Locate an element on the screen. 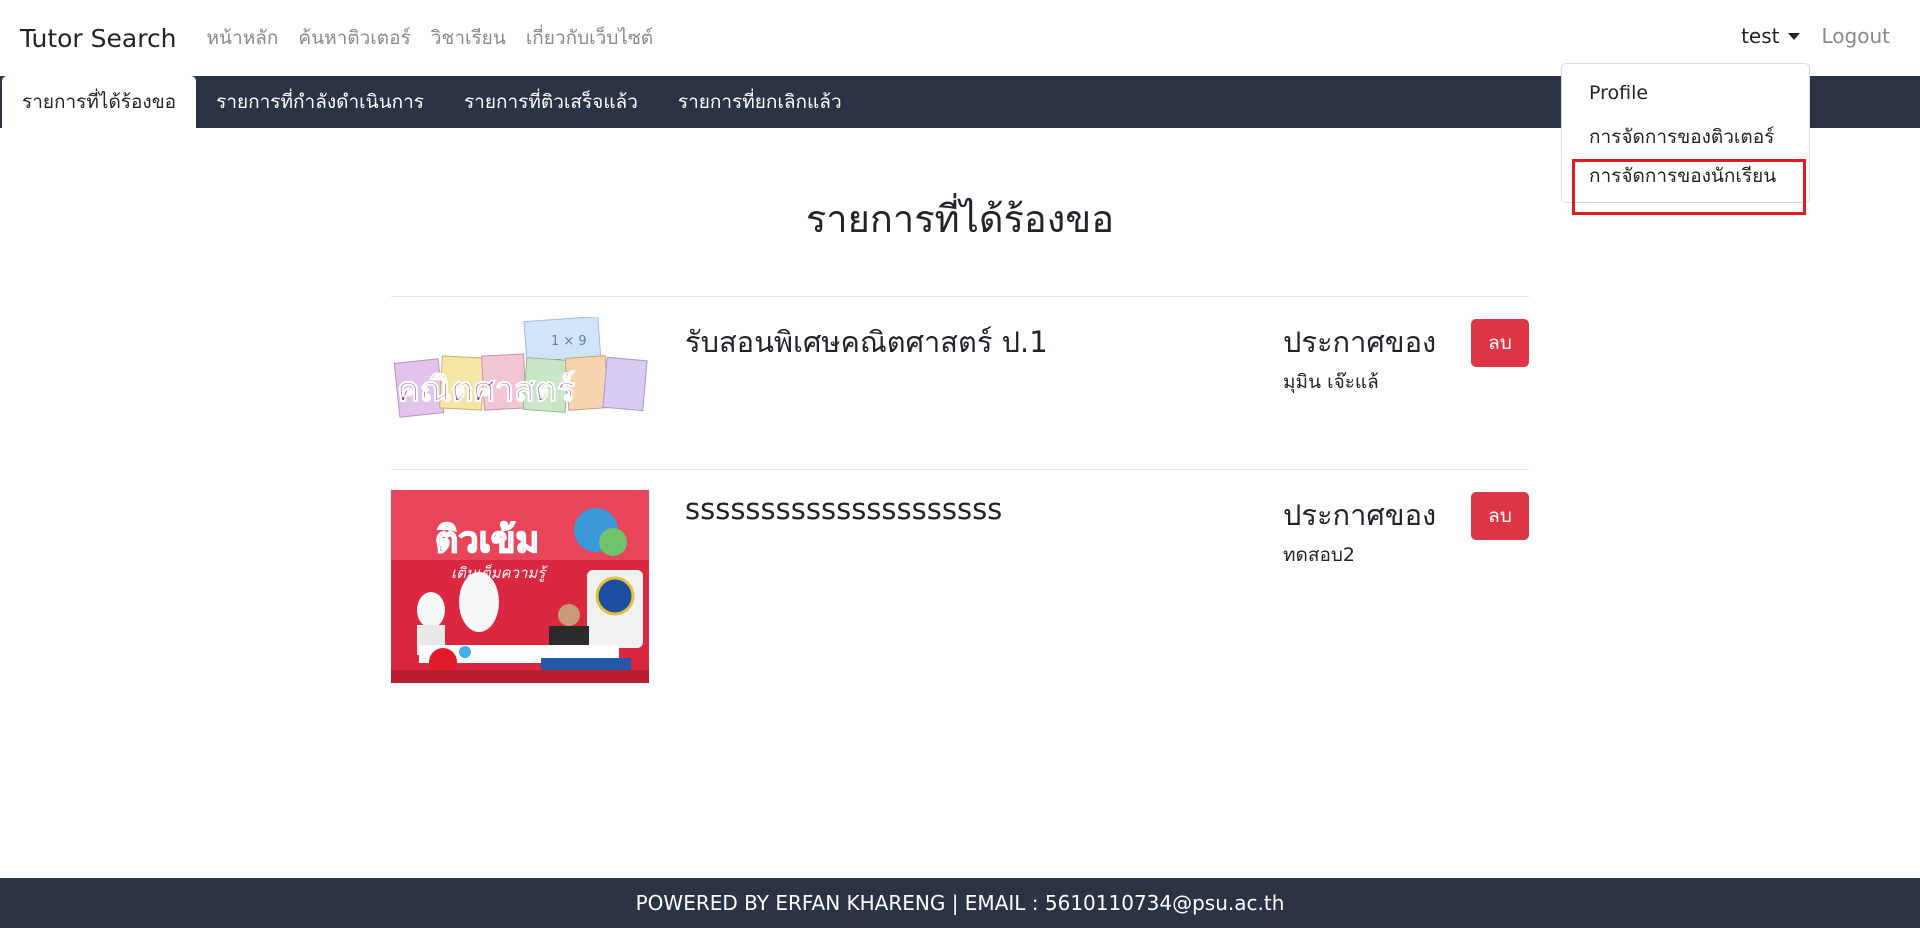  nav-link-search-tutor: ค้นหาติวเตอร์ is located at coordinates (354, 38).